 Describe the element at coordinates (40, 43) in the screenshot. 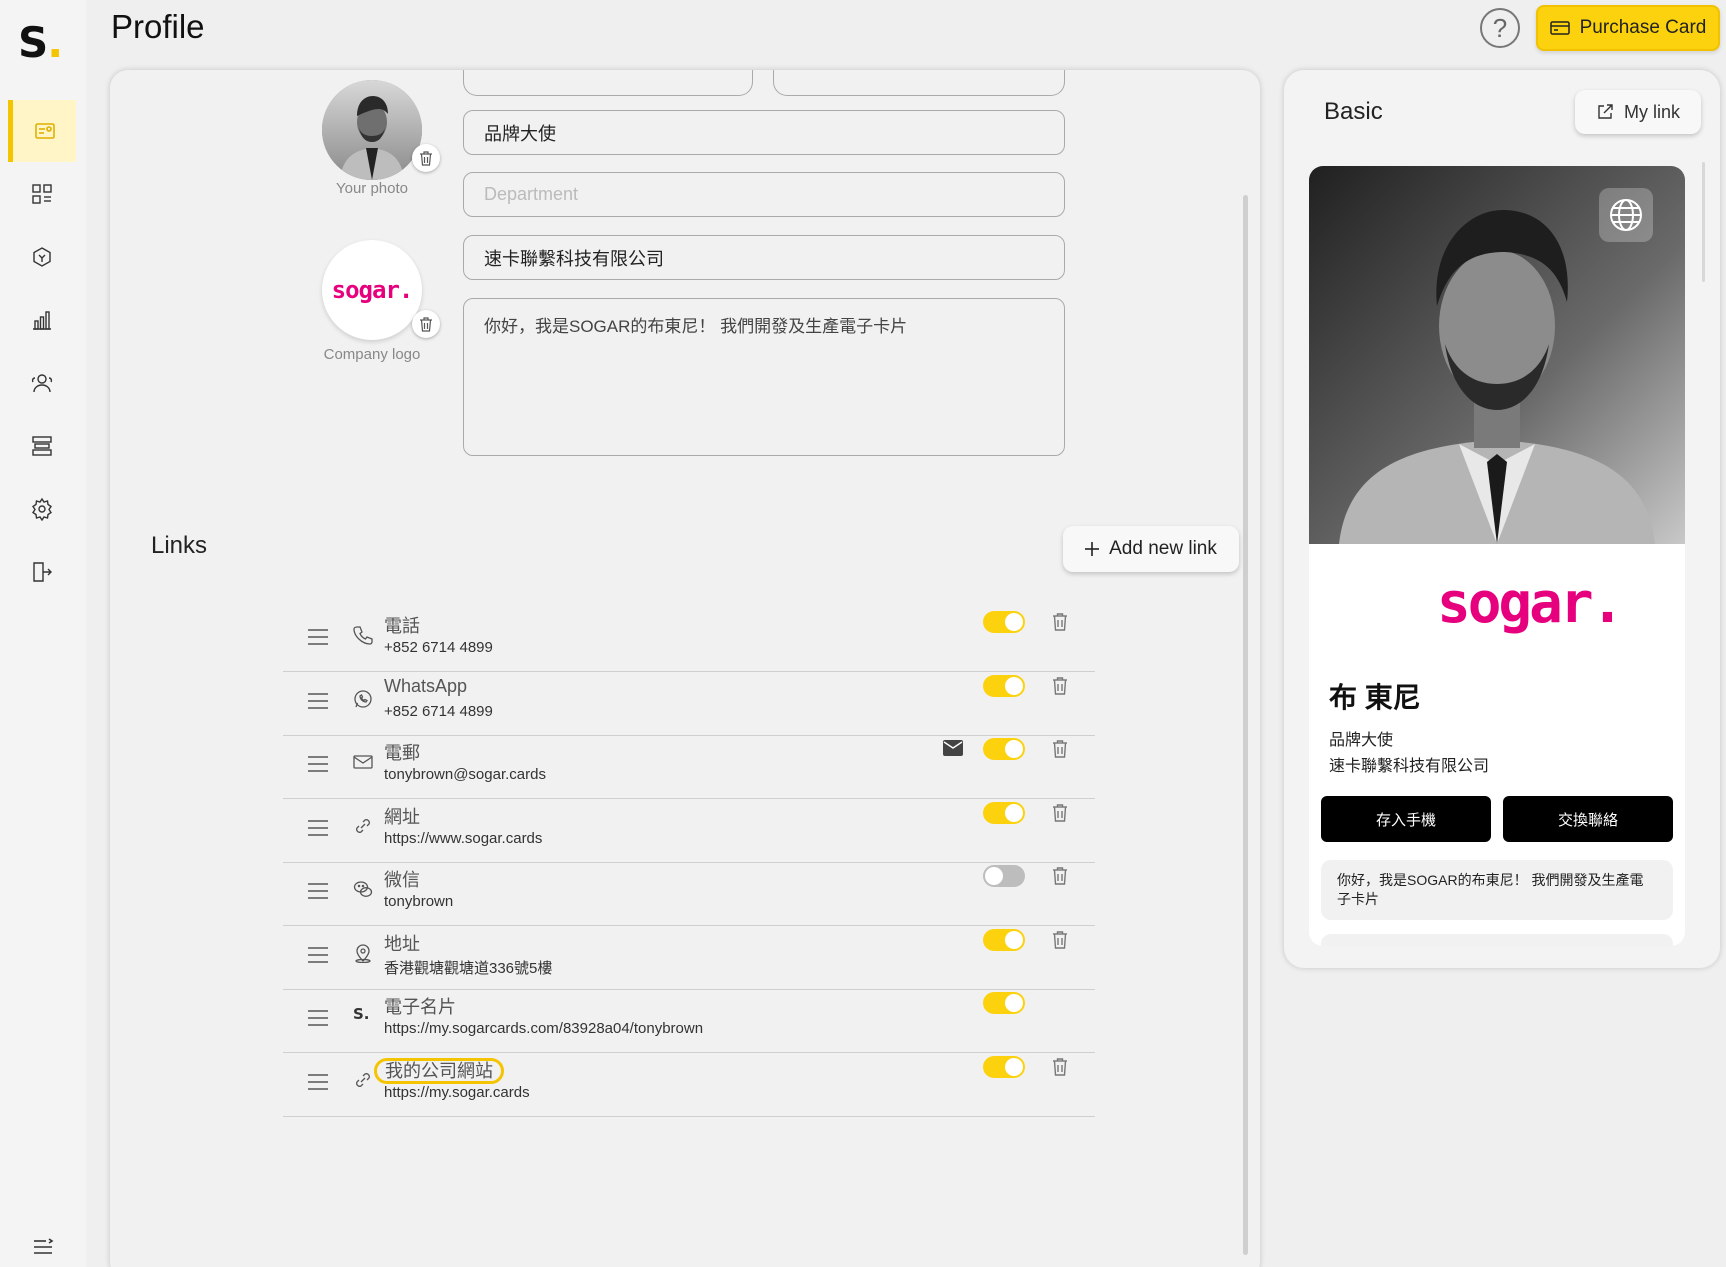

I see `app-logo: S.` at that location.